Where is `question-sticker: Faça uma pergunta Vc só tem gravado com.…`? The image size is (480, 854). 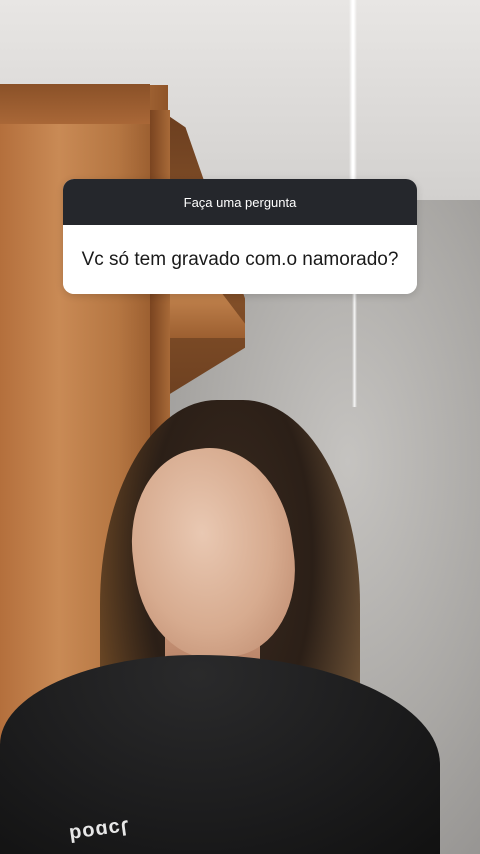
question-sticker: Faça uma pergunta Vc só tem gravado com.… is located at coordinates (240, 236).